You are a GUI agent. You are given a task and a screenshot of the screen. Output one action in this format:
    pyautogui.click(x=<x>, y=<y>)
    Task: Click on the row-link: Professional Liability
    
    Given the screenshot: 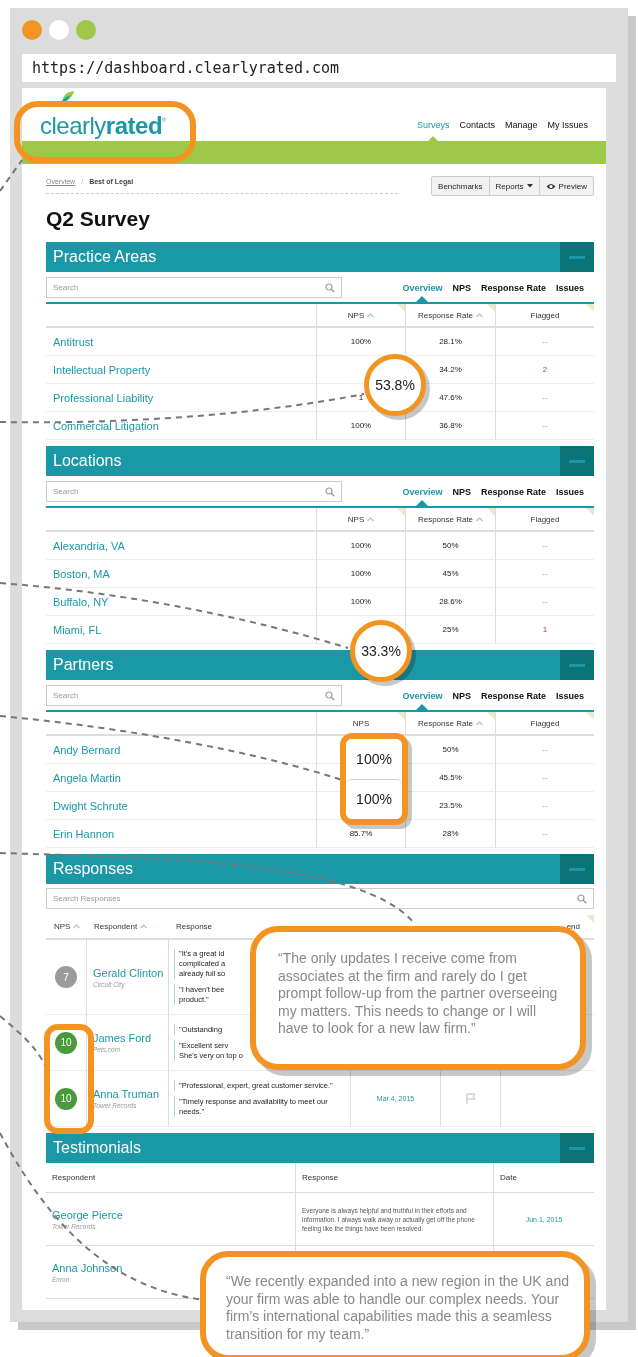 What is the action you would take?
    pyautogui.click(x=103, y=397)
    